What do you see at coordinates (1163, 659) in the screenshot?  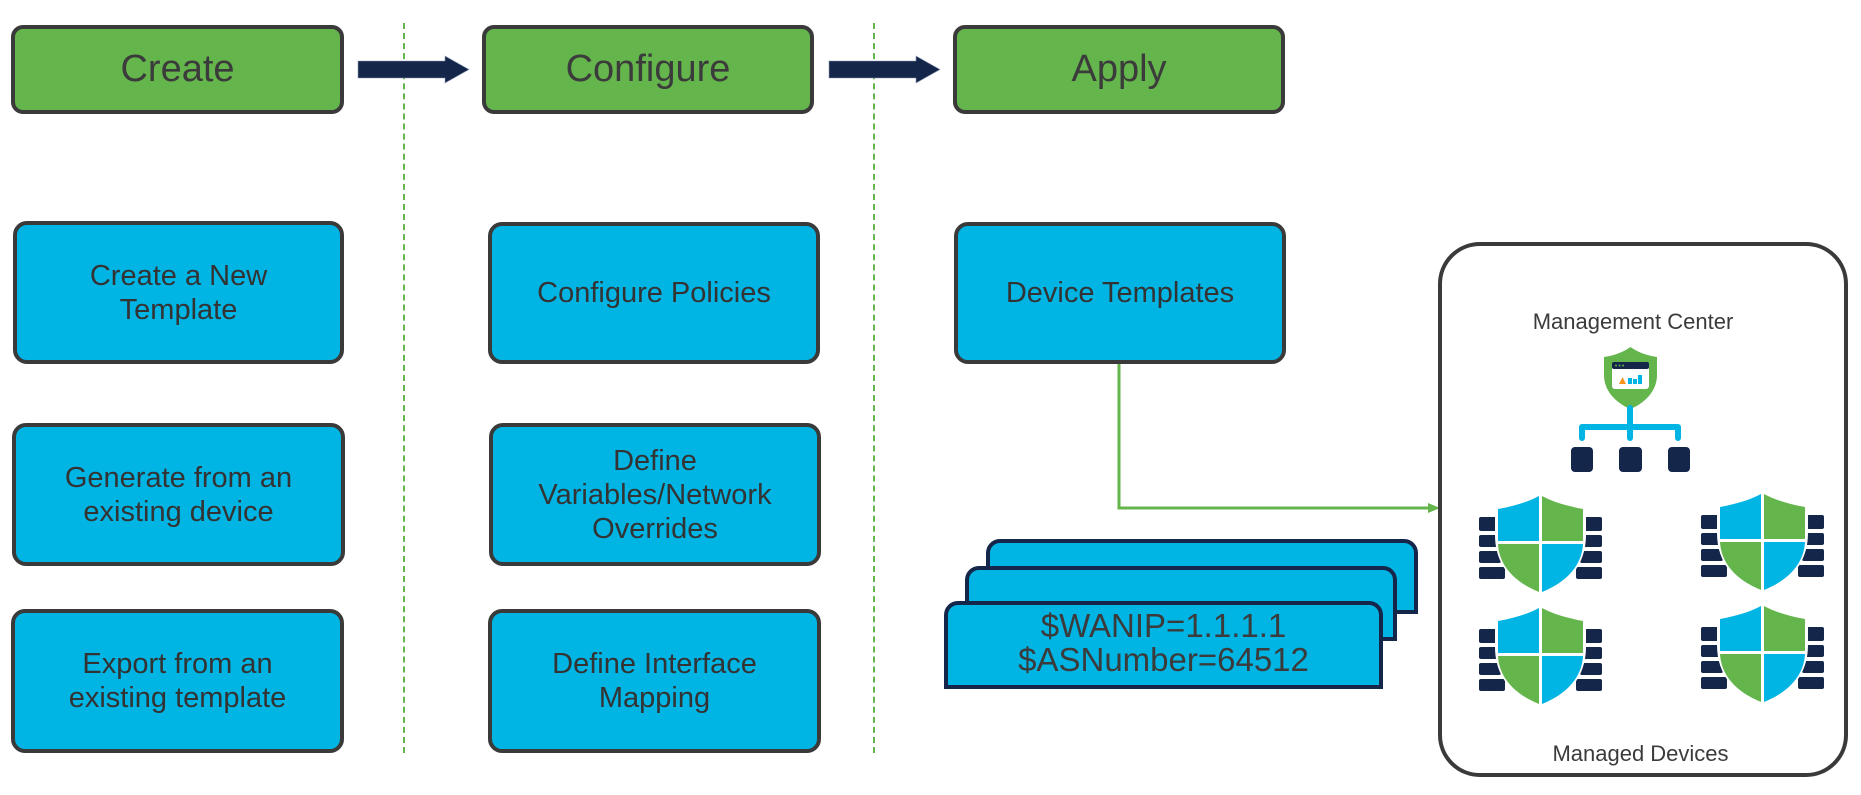 I see `variable-asnumber: $ASNumber=64512` at bounding box center [1163, 659].